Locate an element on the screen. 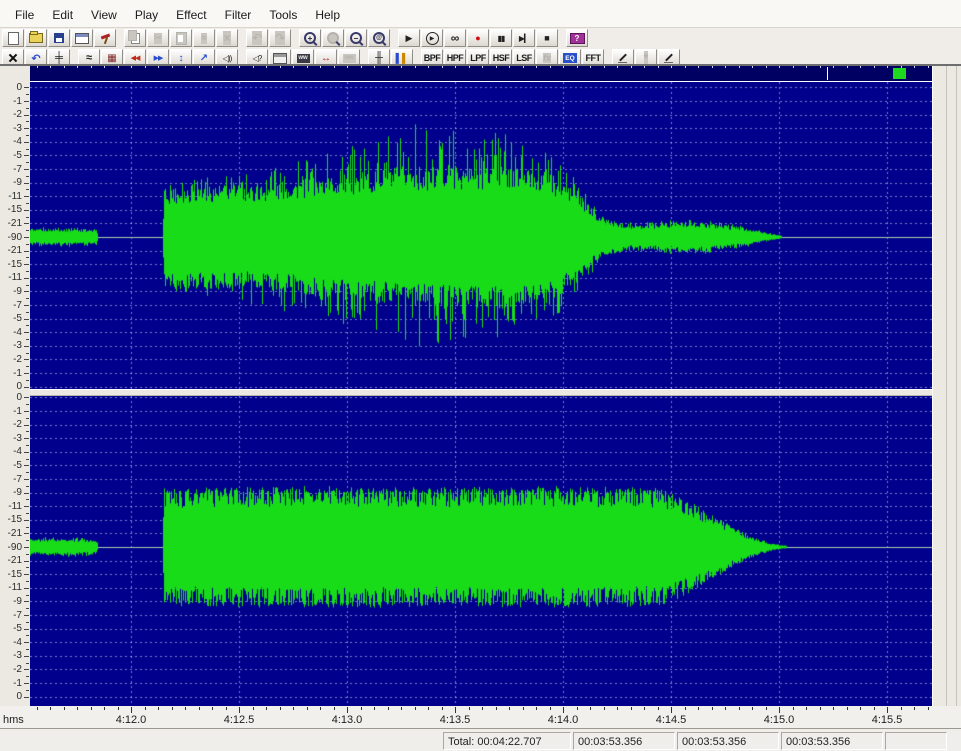 The image size is (961, 751). open-file-icon is located at coordinates (36, 38).